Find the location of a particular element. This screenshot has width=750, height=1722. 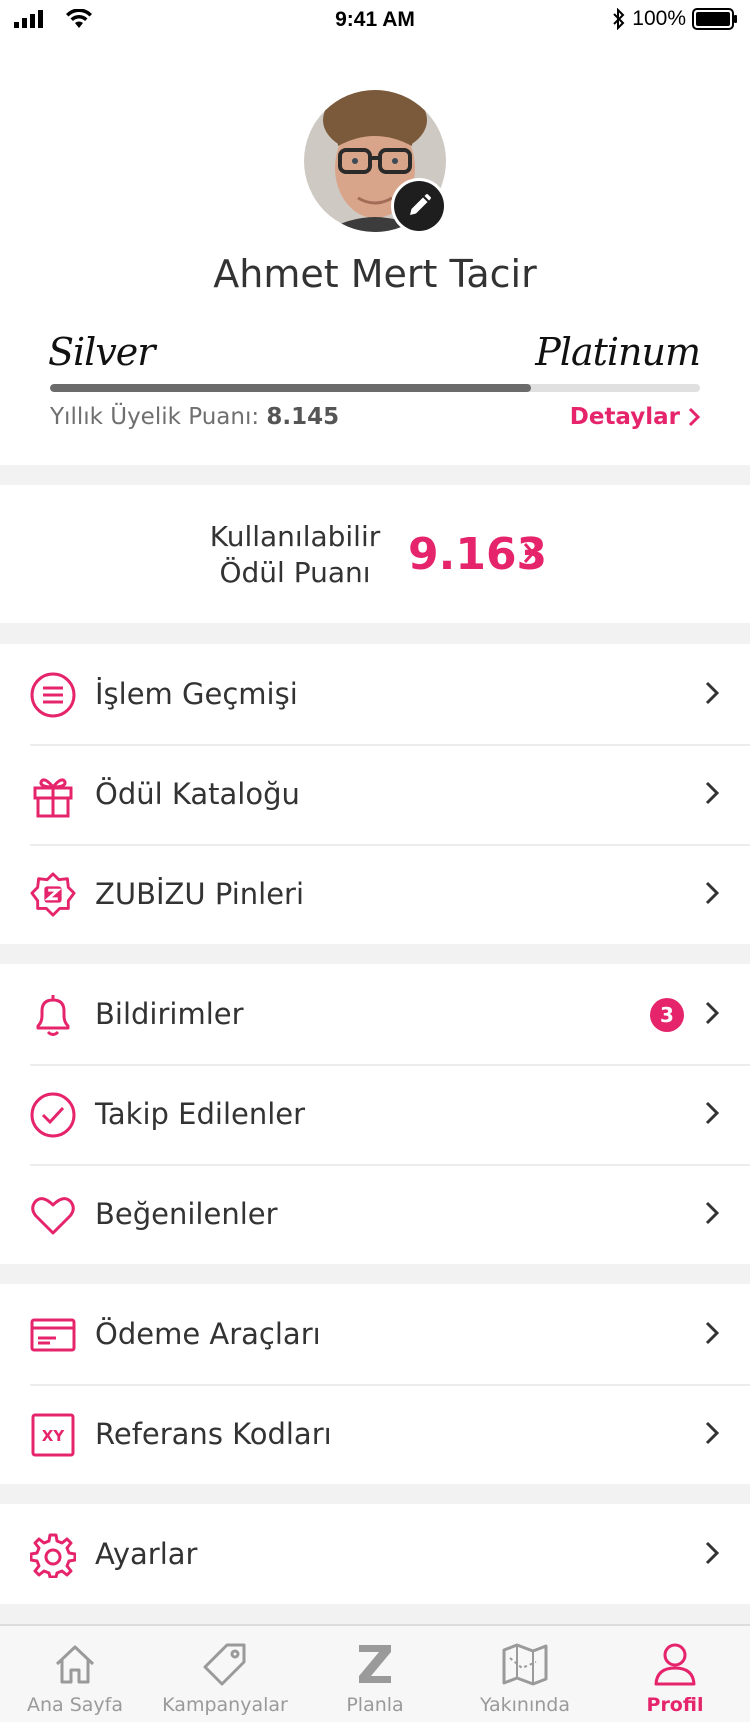

menu-item-zubizu-pinleri: ZUBİZU Pinleri is located at coordinates (375, 894).